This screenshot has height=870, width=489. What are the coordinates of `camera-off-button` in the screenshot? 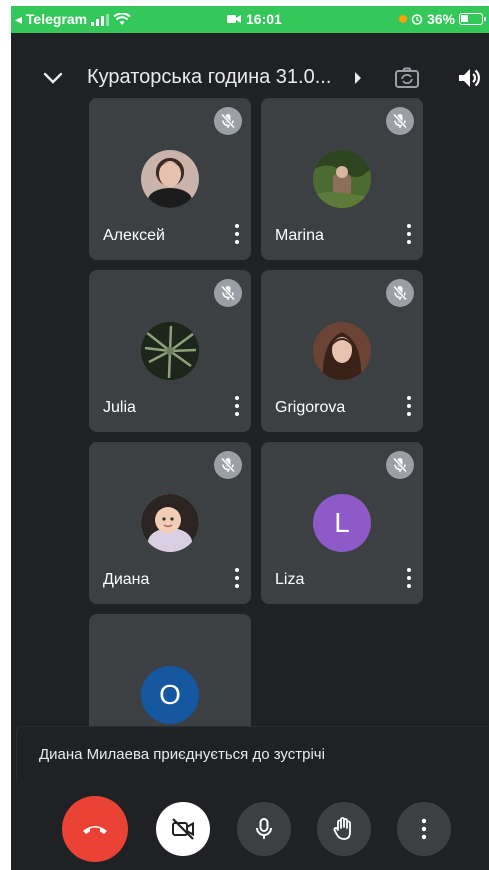 It's located at (183, 829).